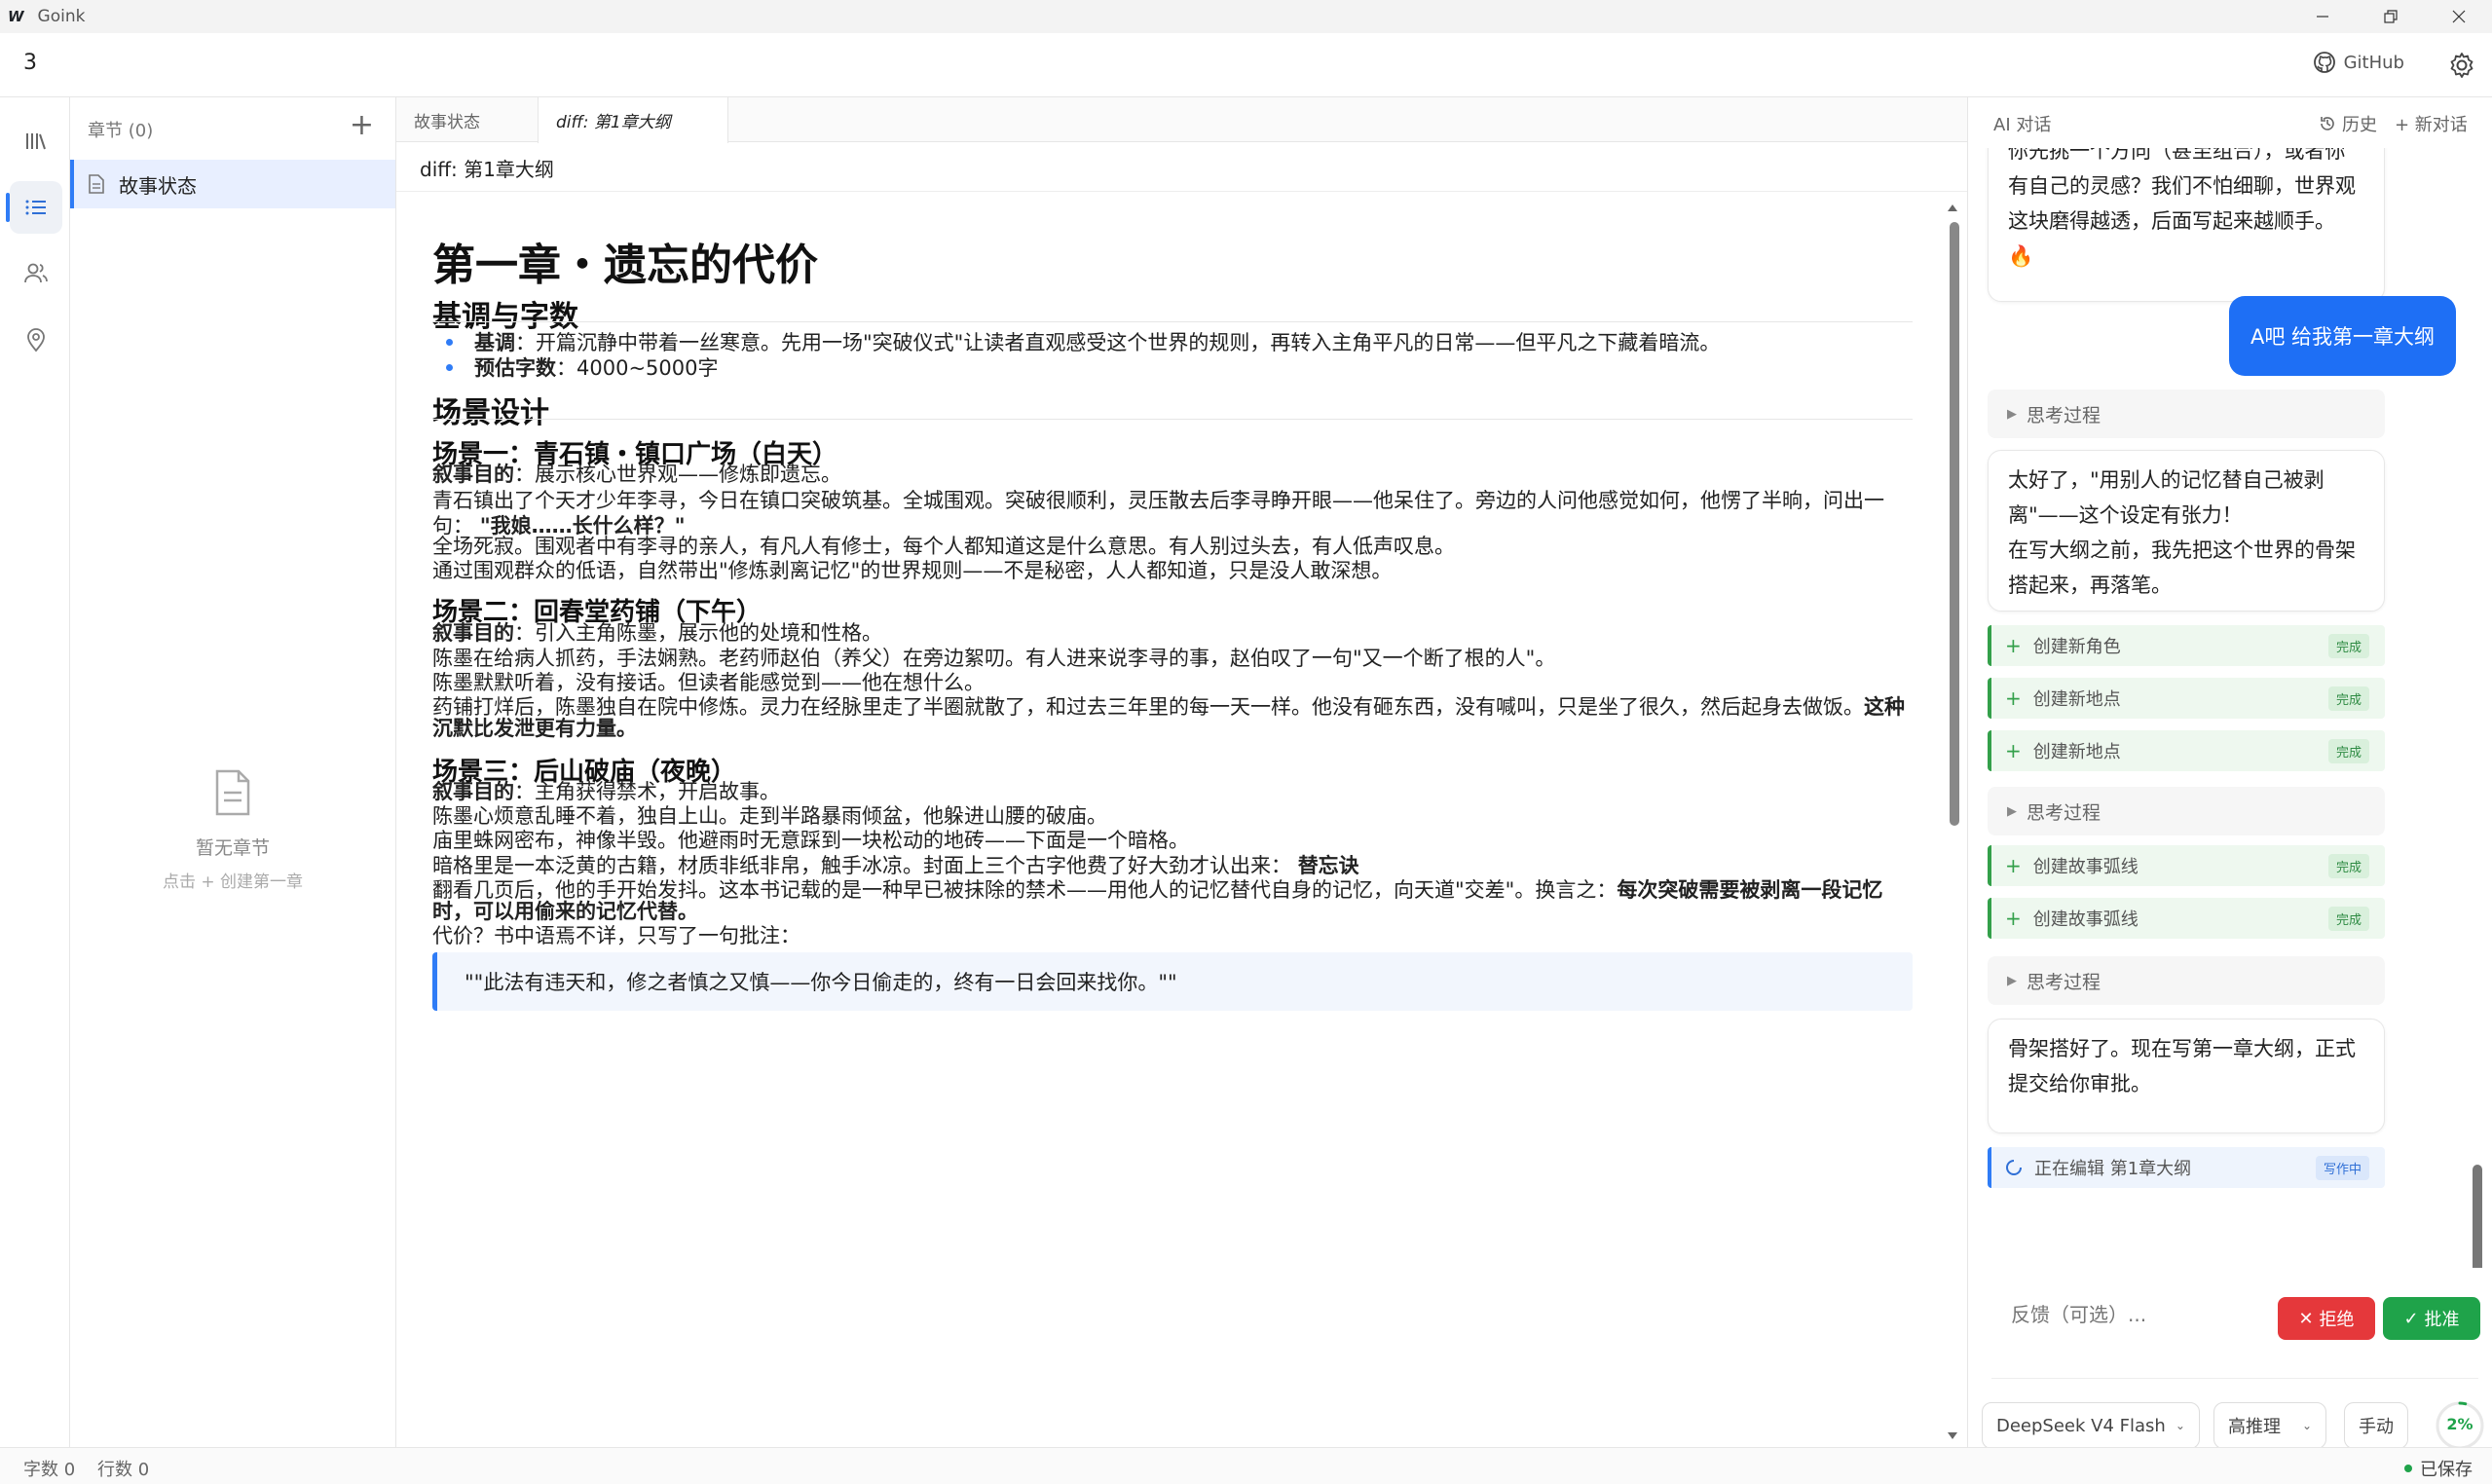 This screenshot has height=1484, width=2492. Describe the element at coordinates (232, 184) in the screenshot. I see `sidebar-item-story-state: 故事状态` at that location.